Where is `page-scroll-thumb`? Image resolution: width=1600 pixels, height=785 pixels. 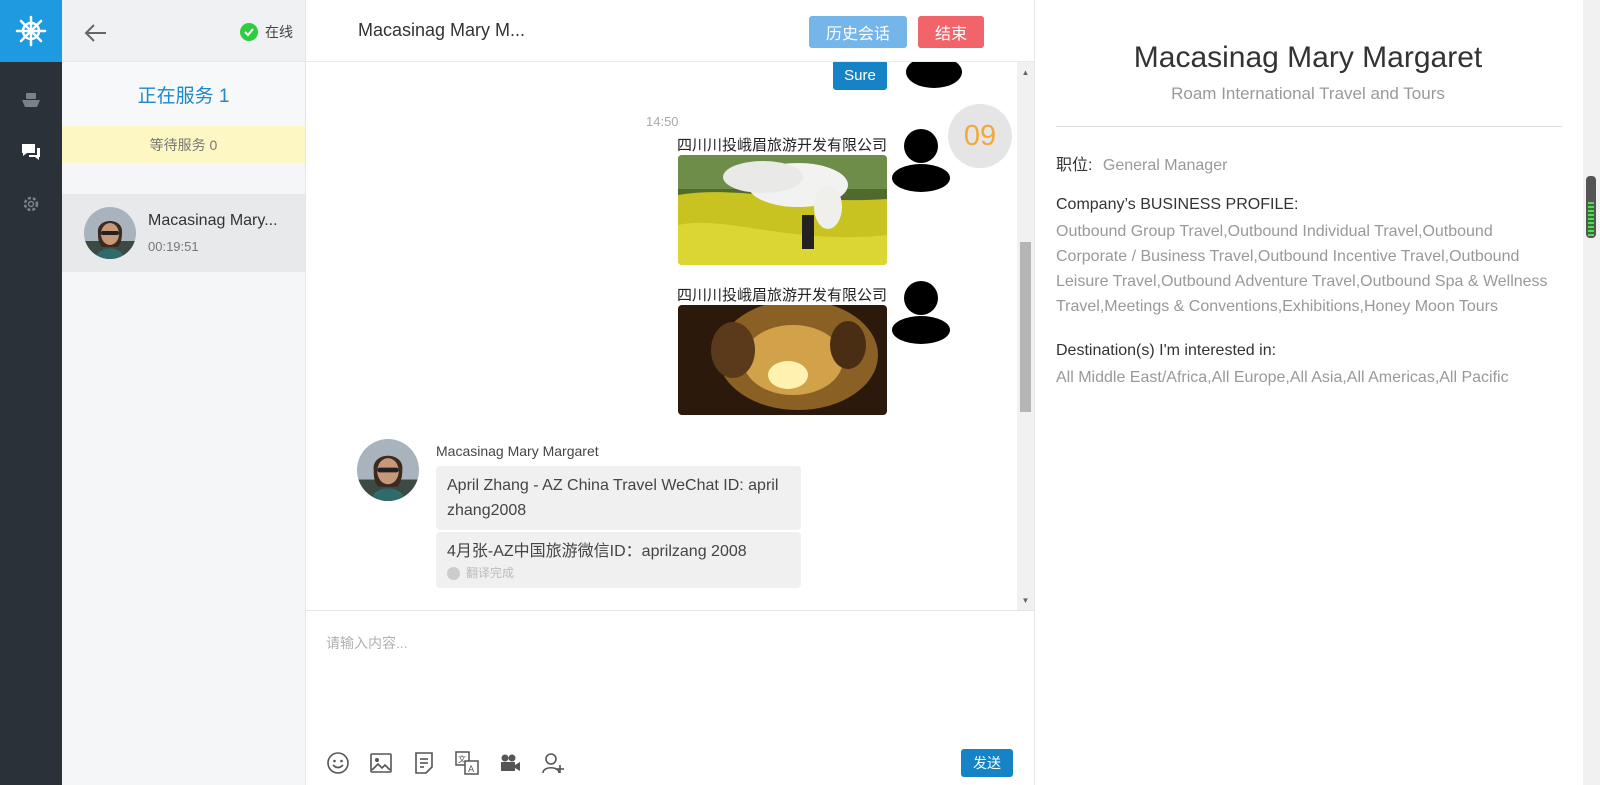
page-scroll-thumb is located at coordinates (1591, 207).